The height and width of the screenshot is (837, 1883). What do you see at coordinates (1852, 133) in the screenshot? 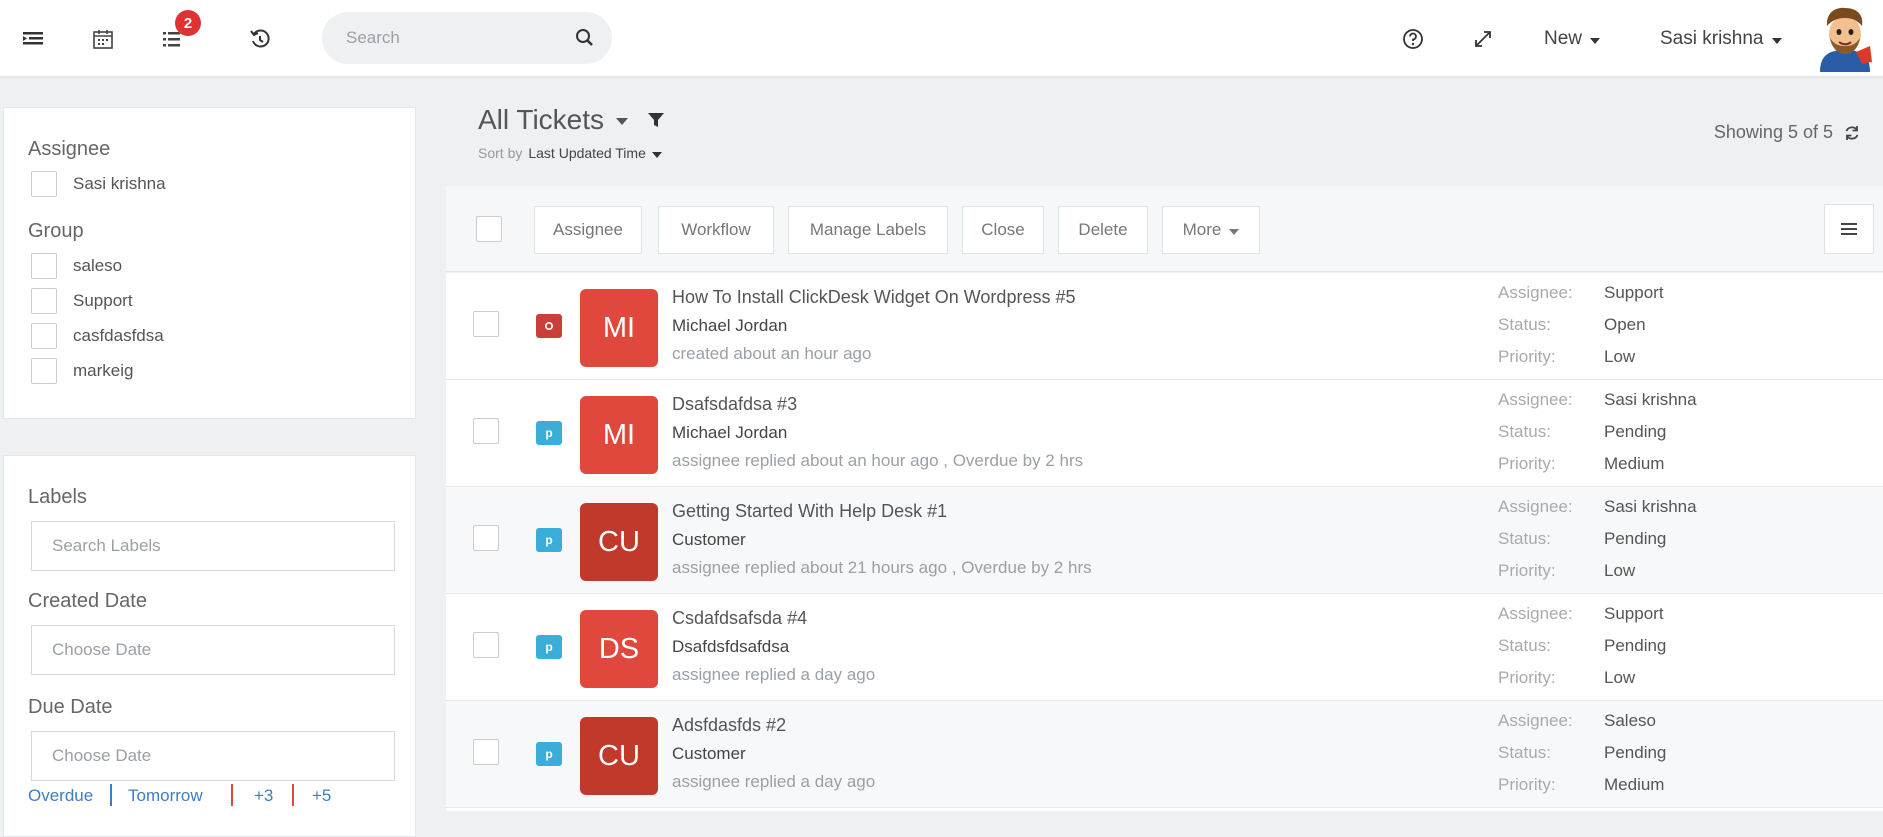
I see `refresh-icon` at bounding box center [1852, 133].